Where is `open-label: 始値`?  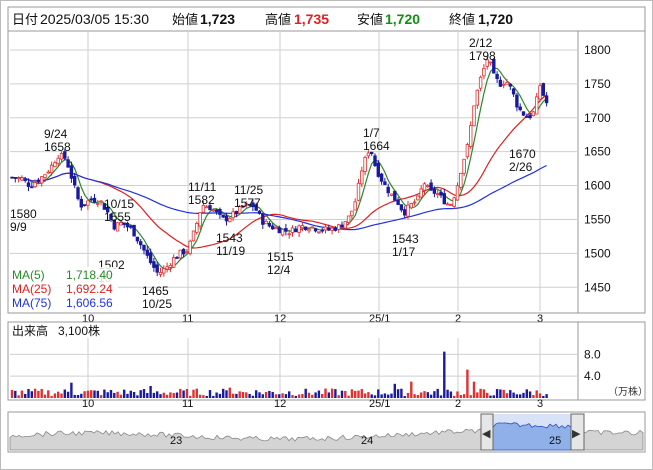 open-label: 始値 is located at coordinates (185, 19).